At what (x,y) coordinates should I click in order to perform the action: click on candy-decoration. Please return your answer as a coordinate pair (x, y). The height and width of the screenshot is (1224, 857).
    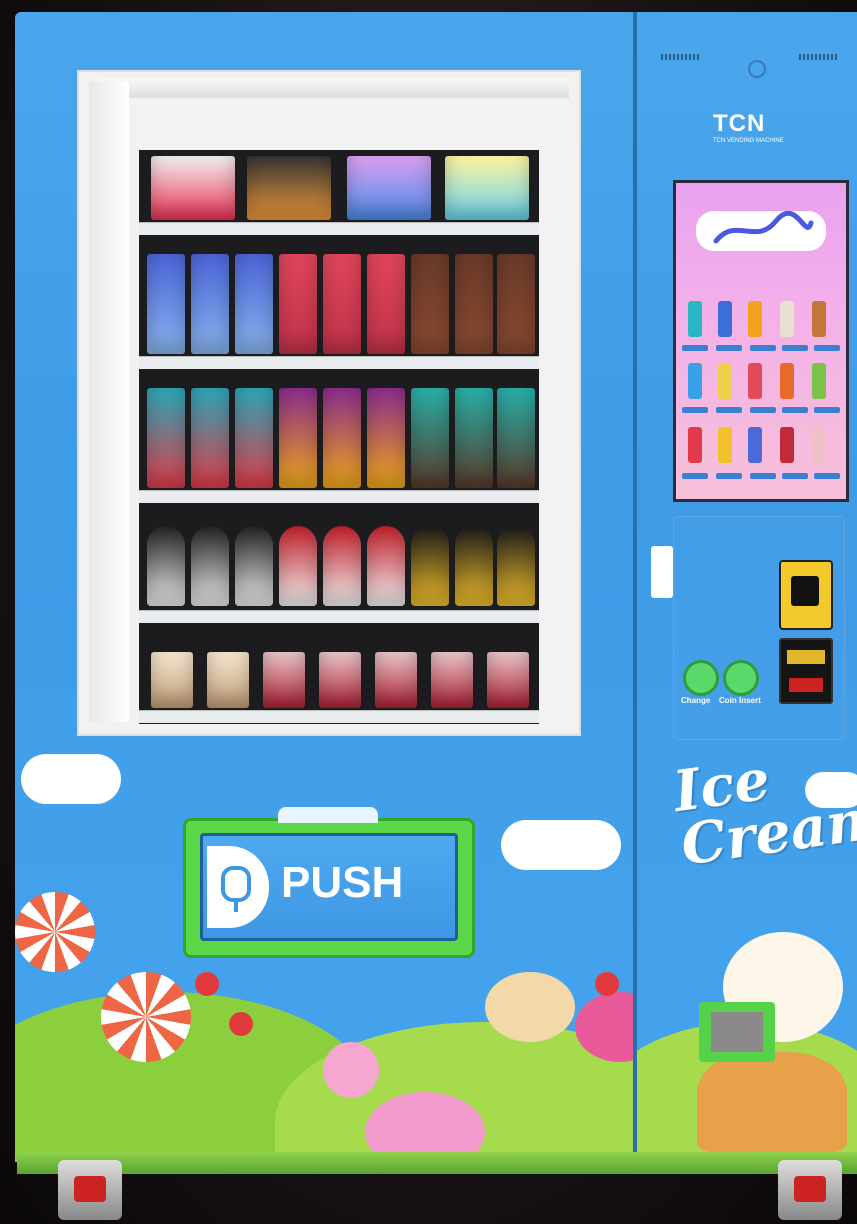
    Looking at the image, I should click on (146, 1017).